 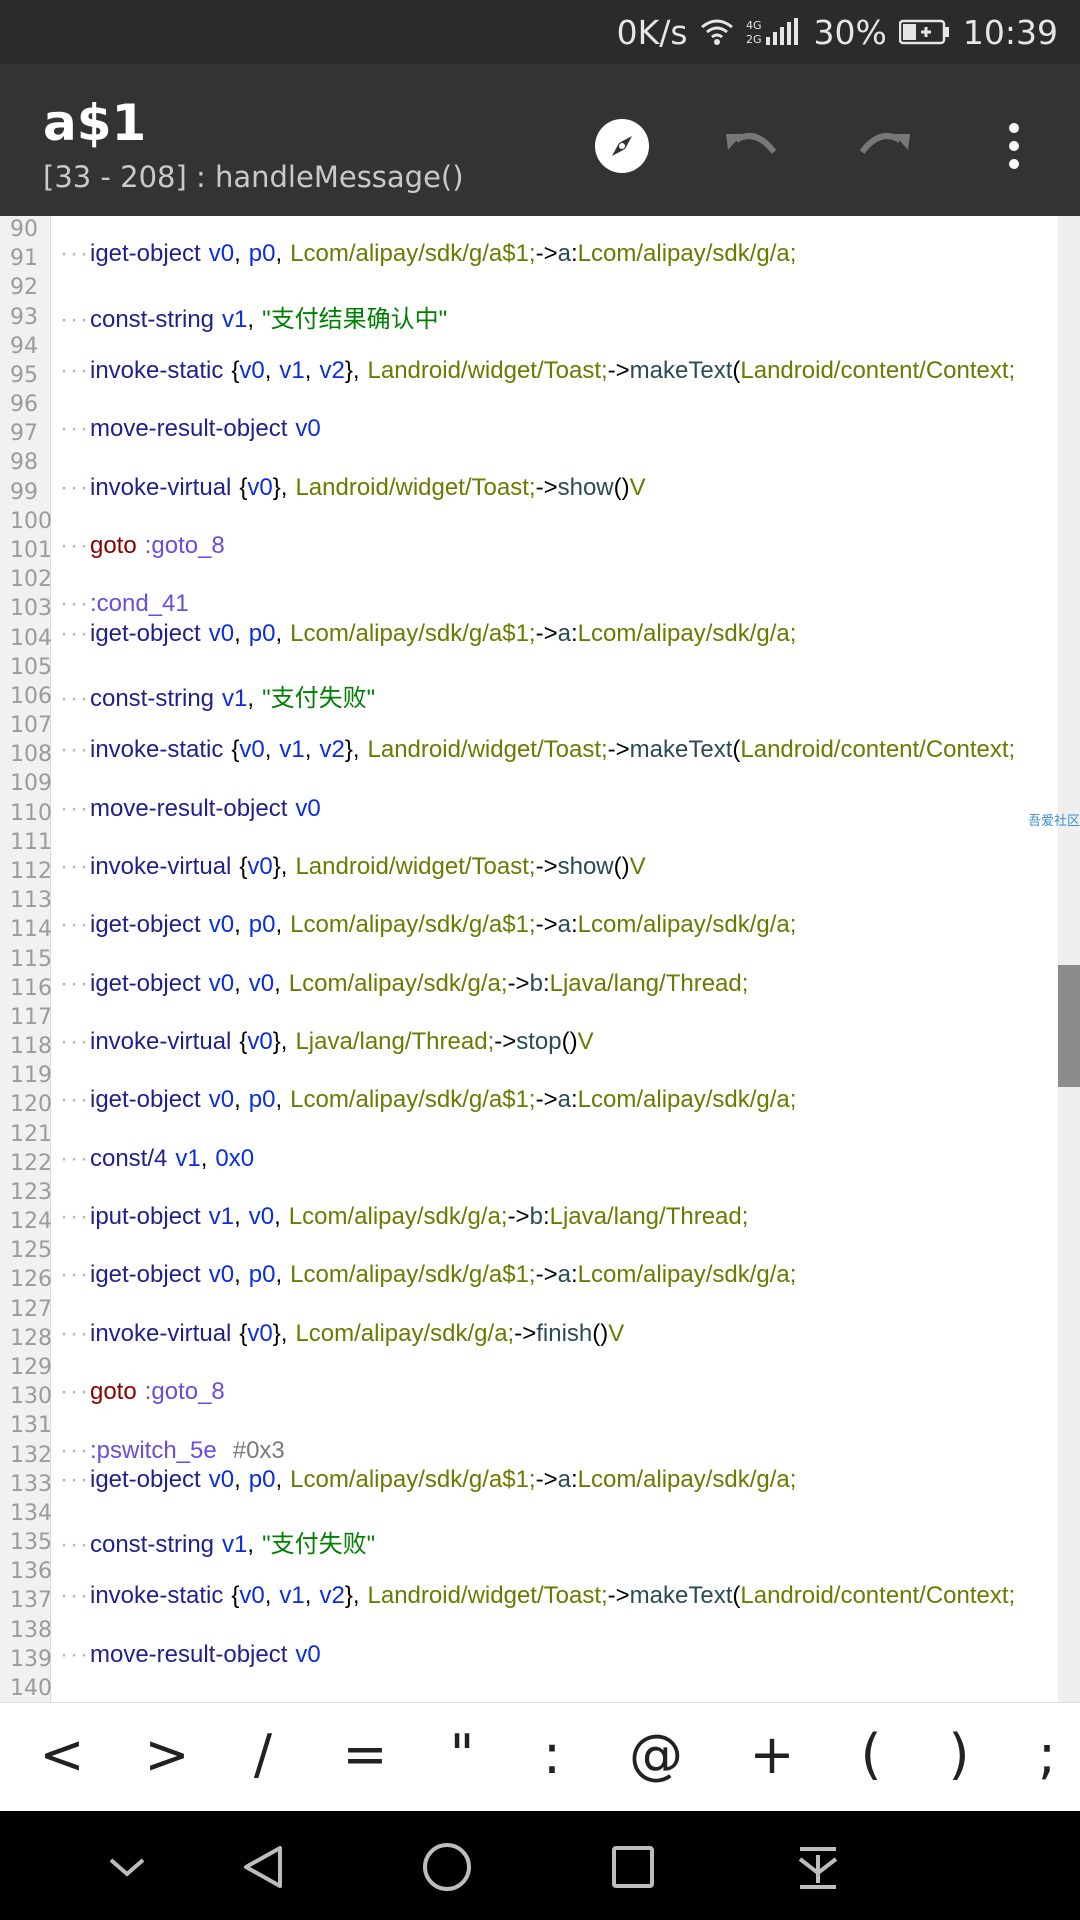 What do you see at coordinates (263, 1754) in the screenshot?
I see `symbol-key: /` at bounding box center [263, 1754].